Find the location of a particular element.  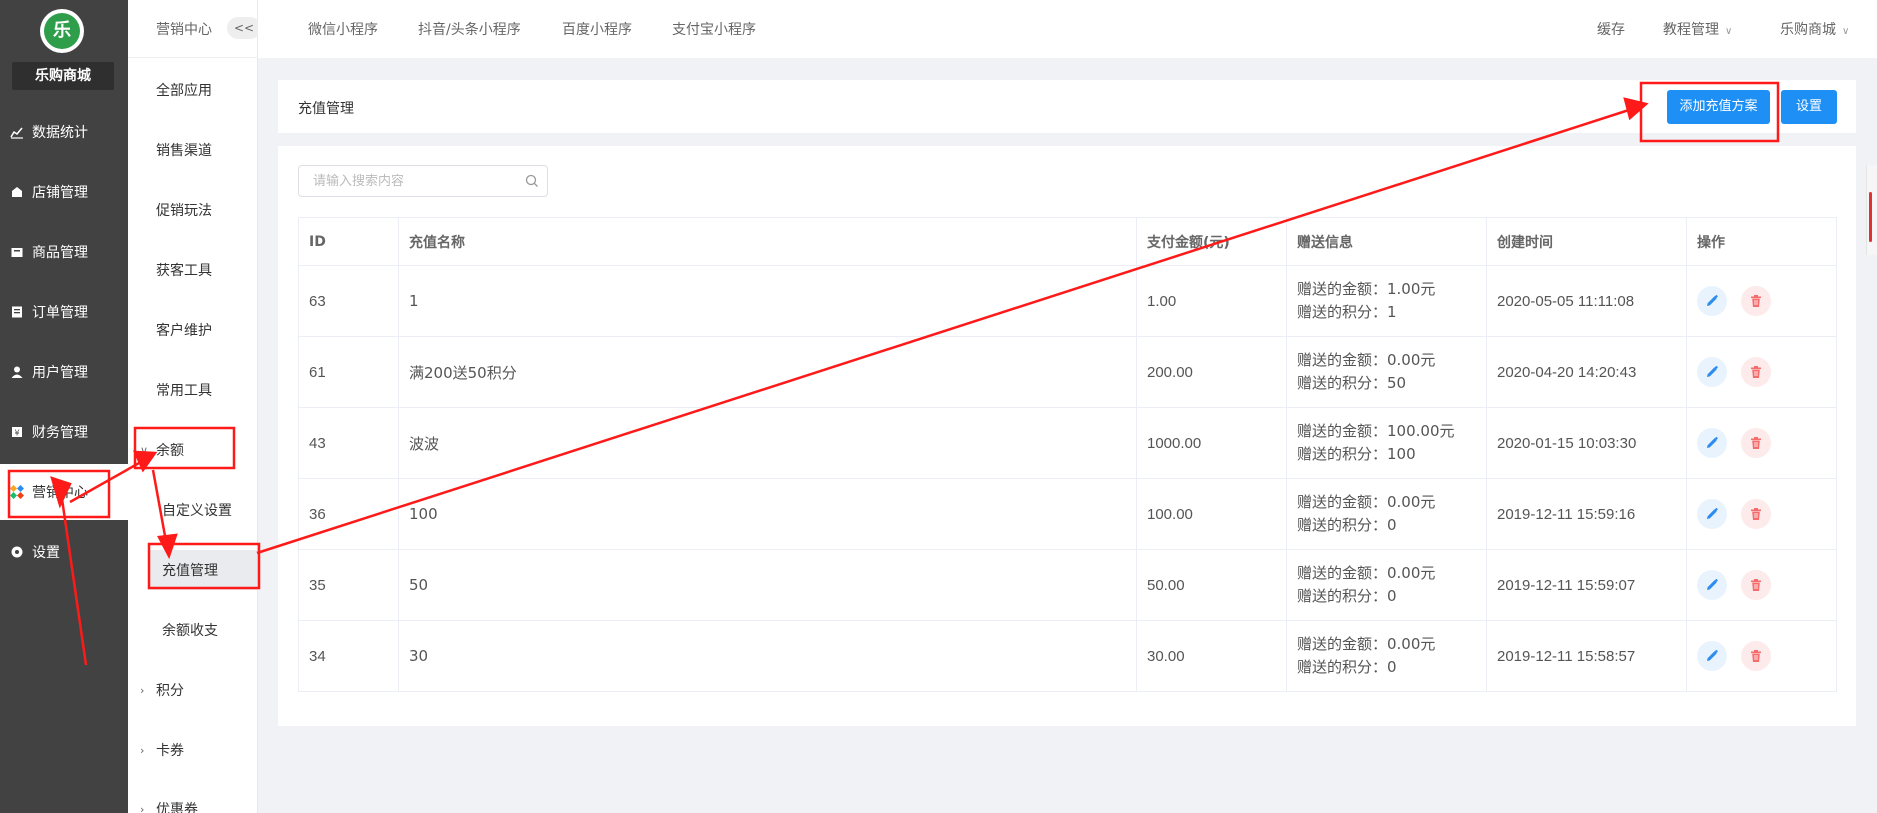

subnav-item-1: 销售渠道 is located at coordinates (193, 150).